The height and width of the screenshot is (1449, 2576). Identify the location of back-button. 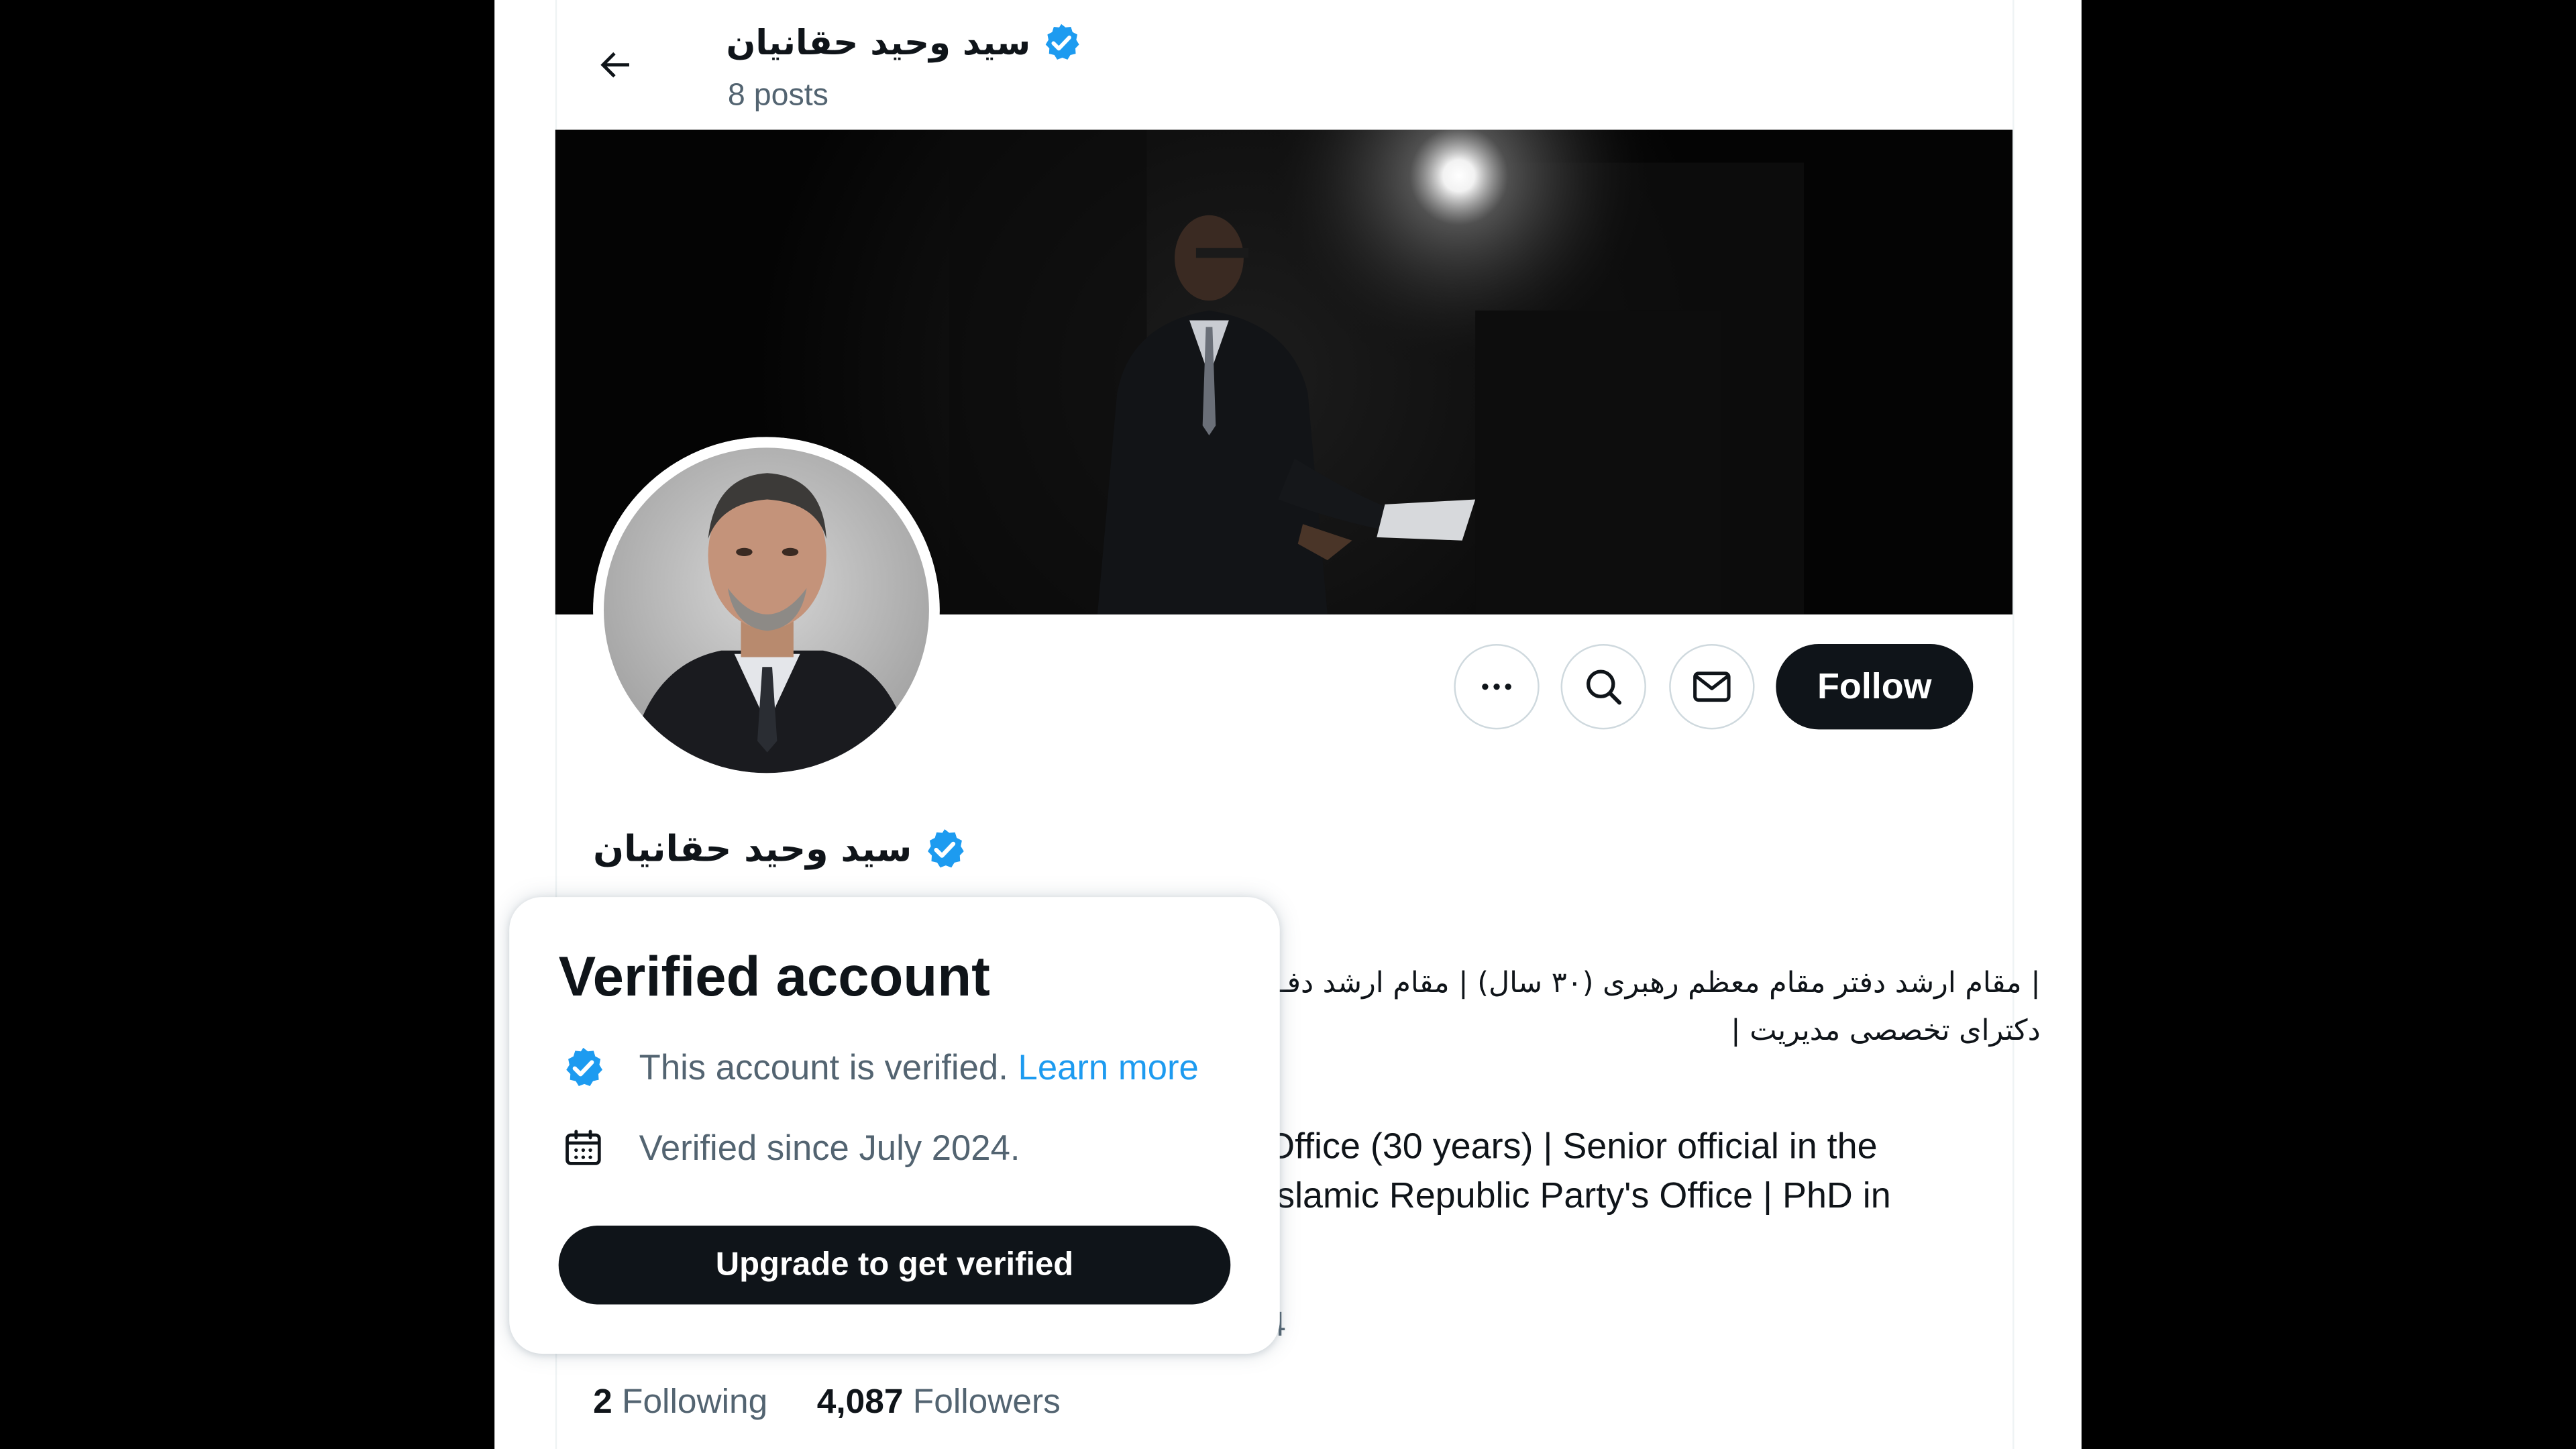
(616, 64).